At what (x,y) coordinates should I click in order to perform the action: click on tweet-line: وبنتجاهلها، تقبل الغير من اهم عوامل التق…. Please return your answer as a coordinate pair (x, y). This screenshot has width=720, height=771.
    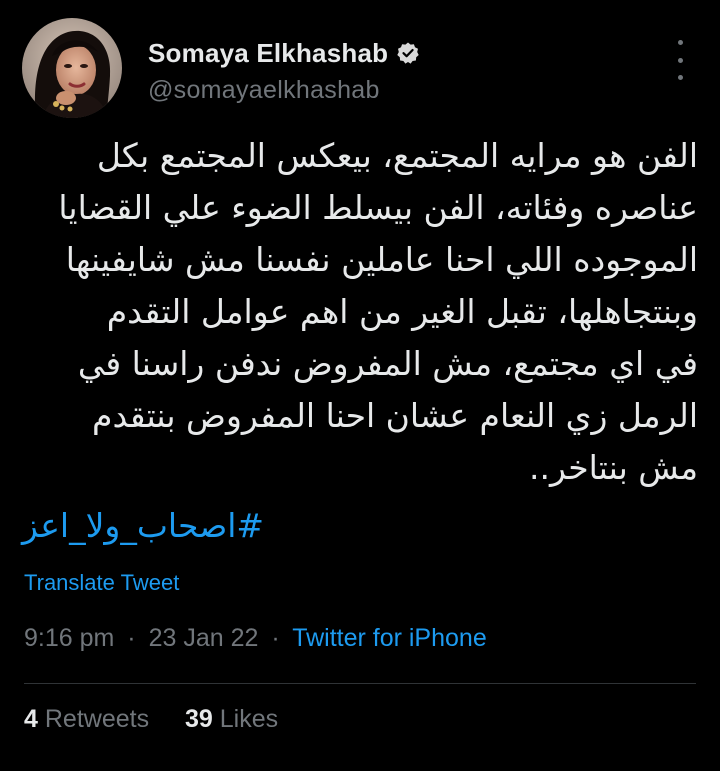
    Looking at the image, I should click on (402, 311).